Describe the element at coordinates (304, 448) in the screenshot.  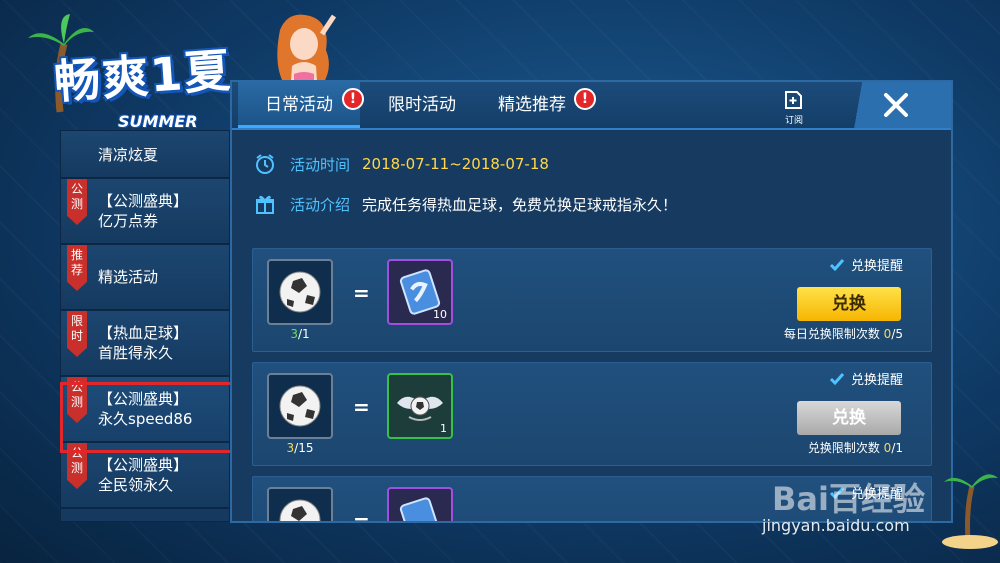
I see `quantity-required: /15` at that location.